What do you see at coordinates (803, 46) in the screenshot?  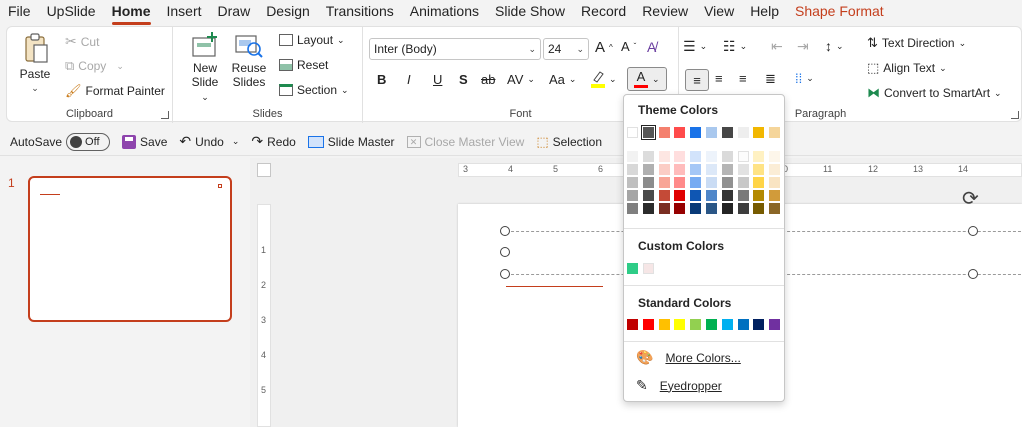 I see `increase-indent-button: ⇥` at bounding box center [803, 46].